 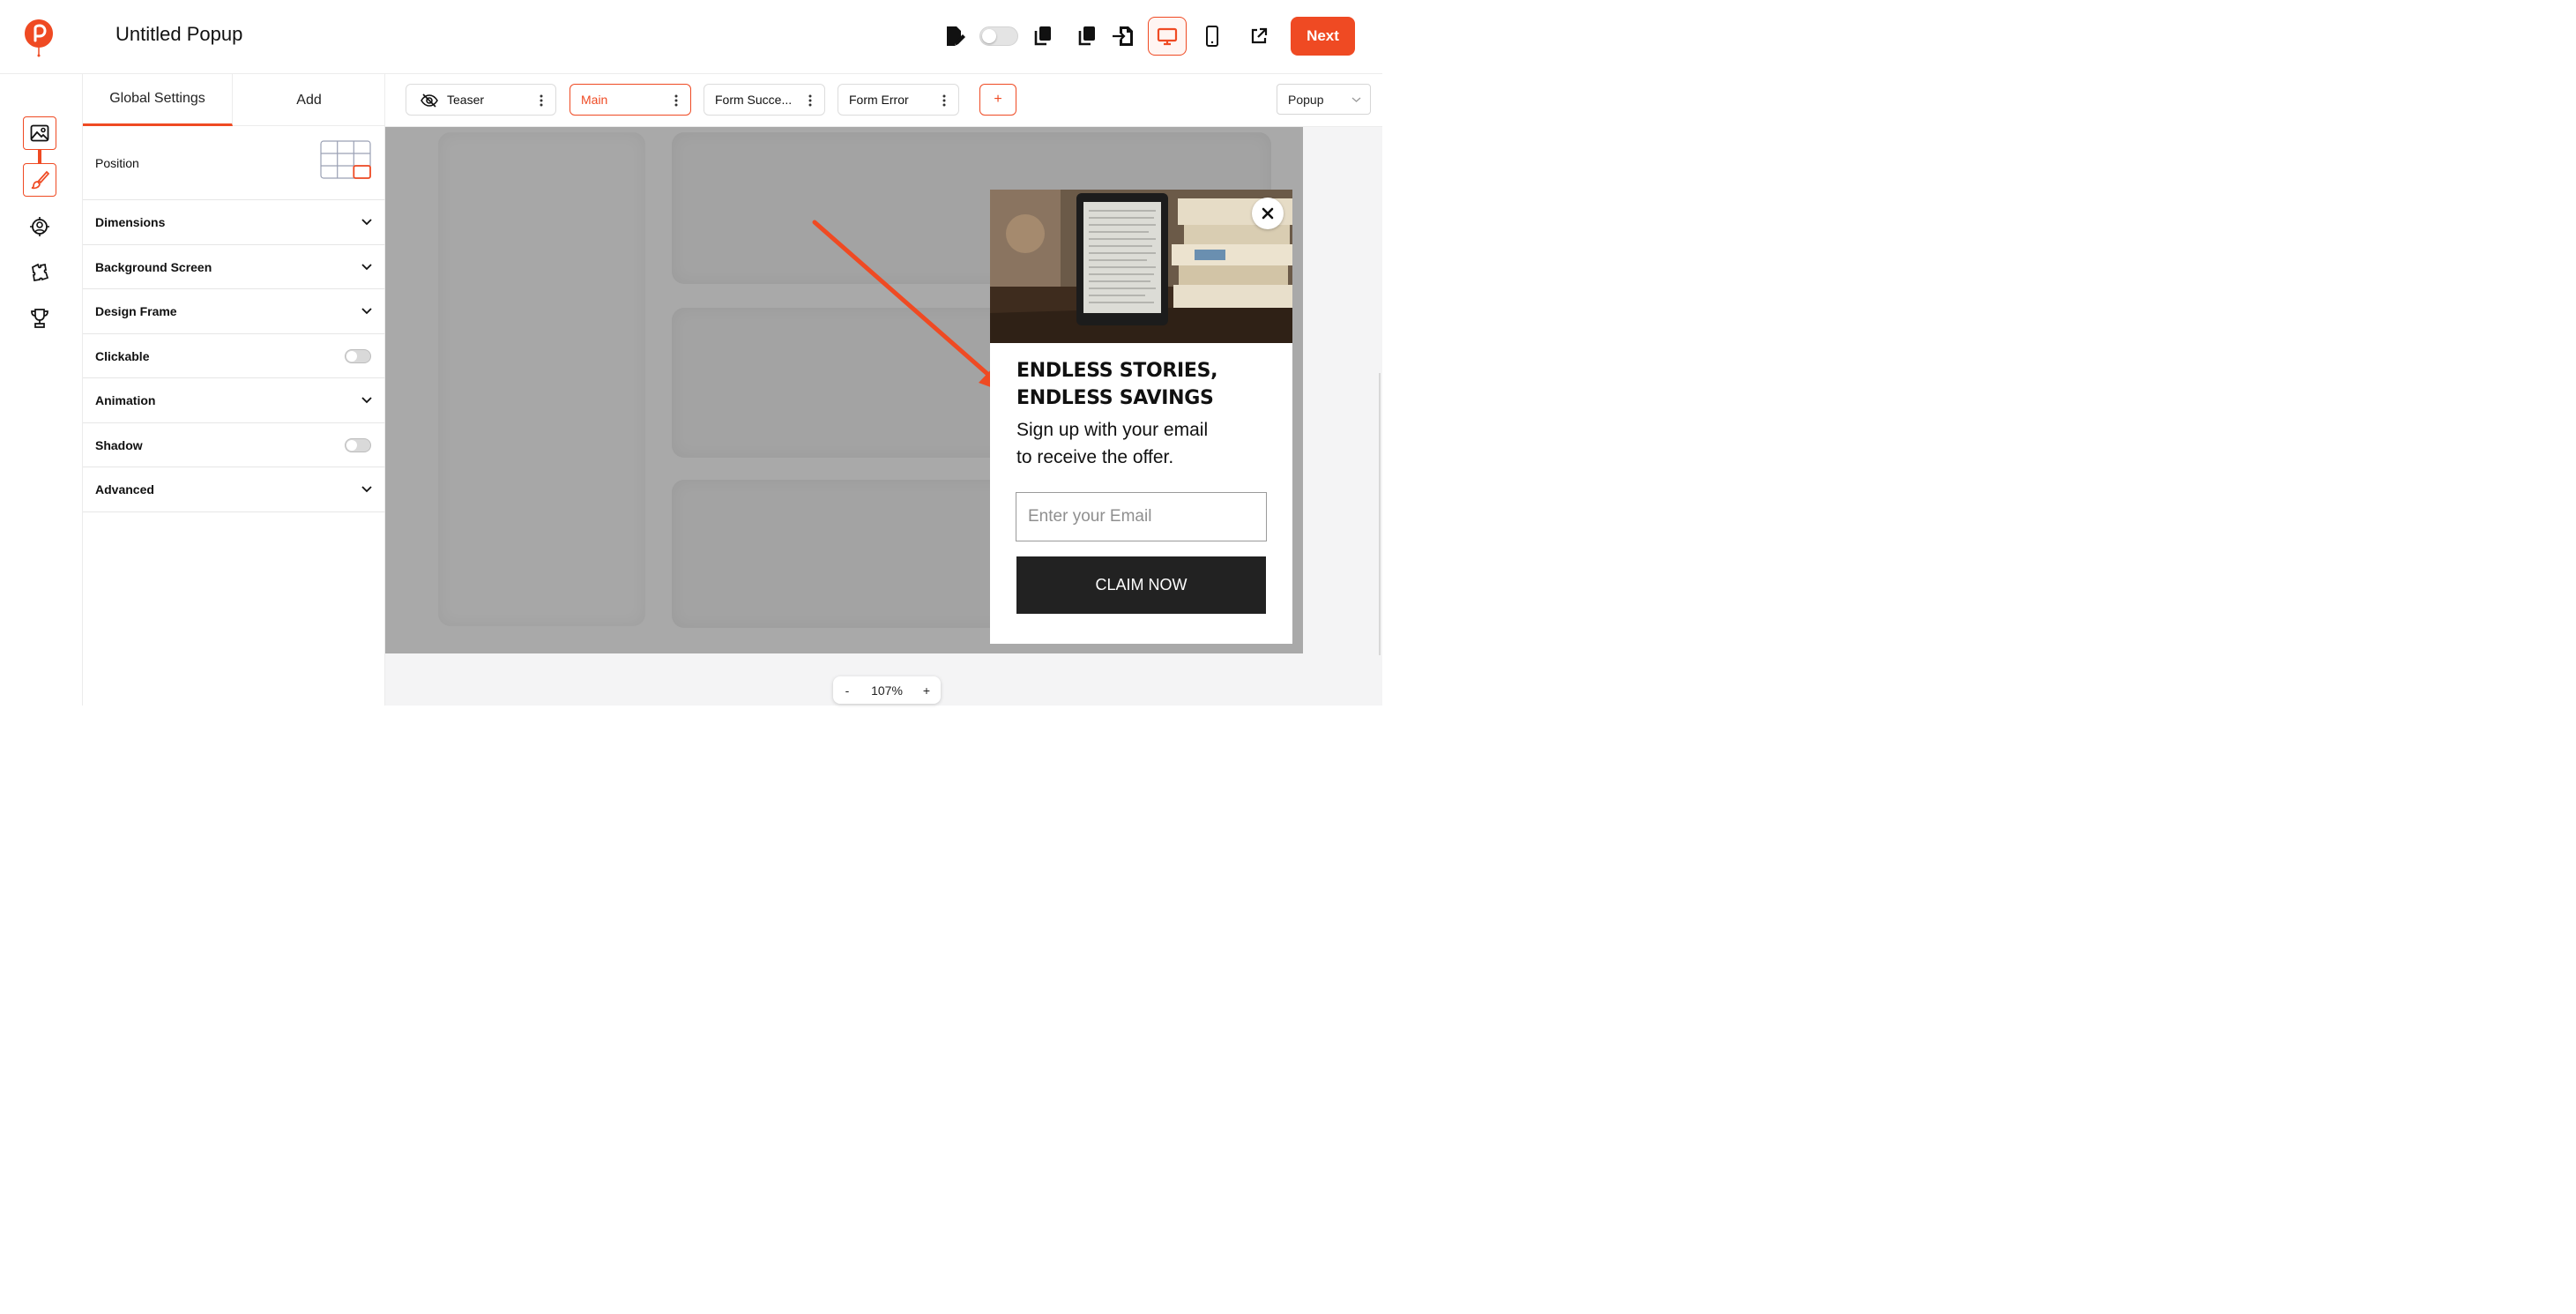 I want to click on background-screen-label: Background Screen, so click(x=153, y=266).